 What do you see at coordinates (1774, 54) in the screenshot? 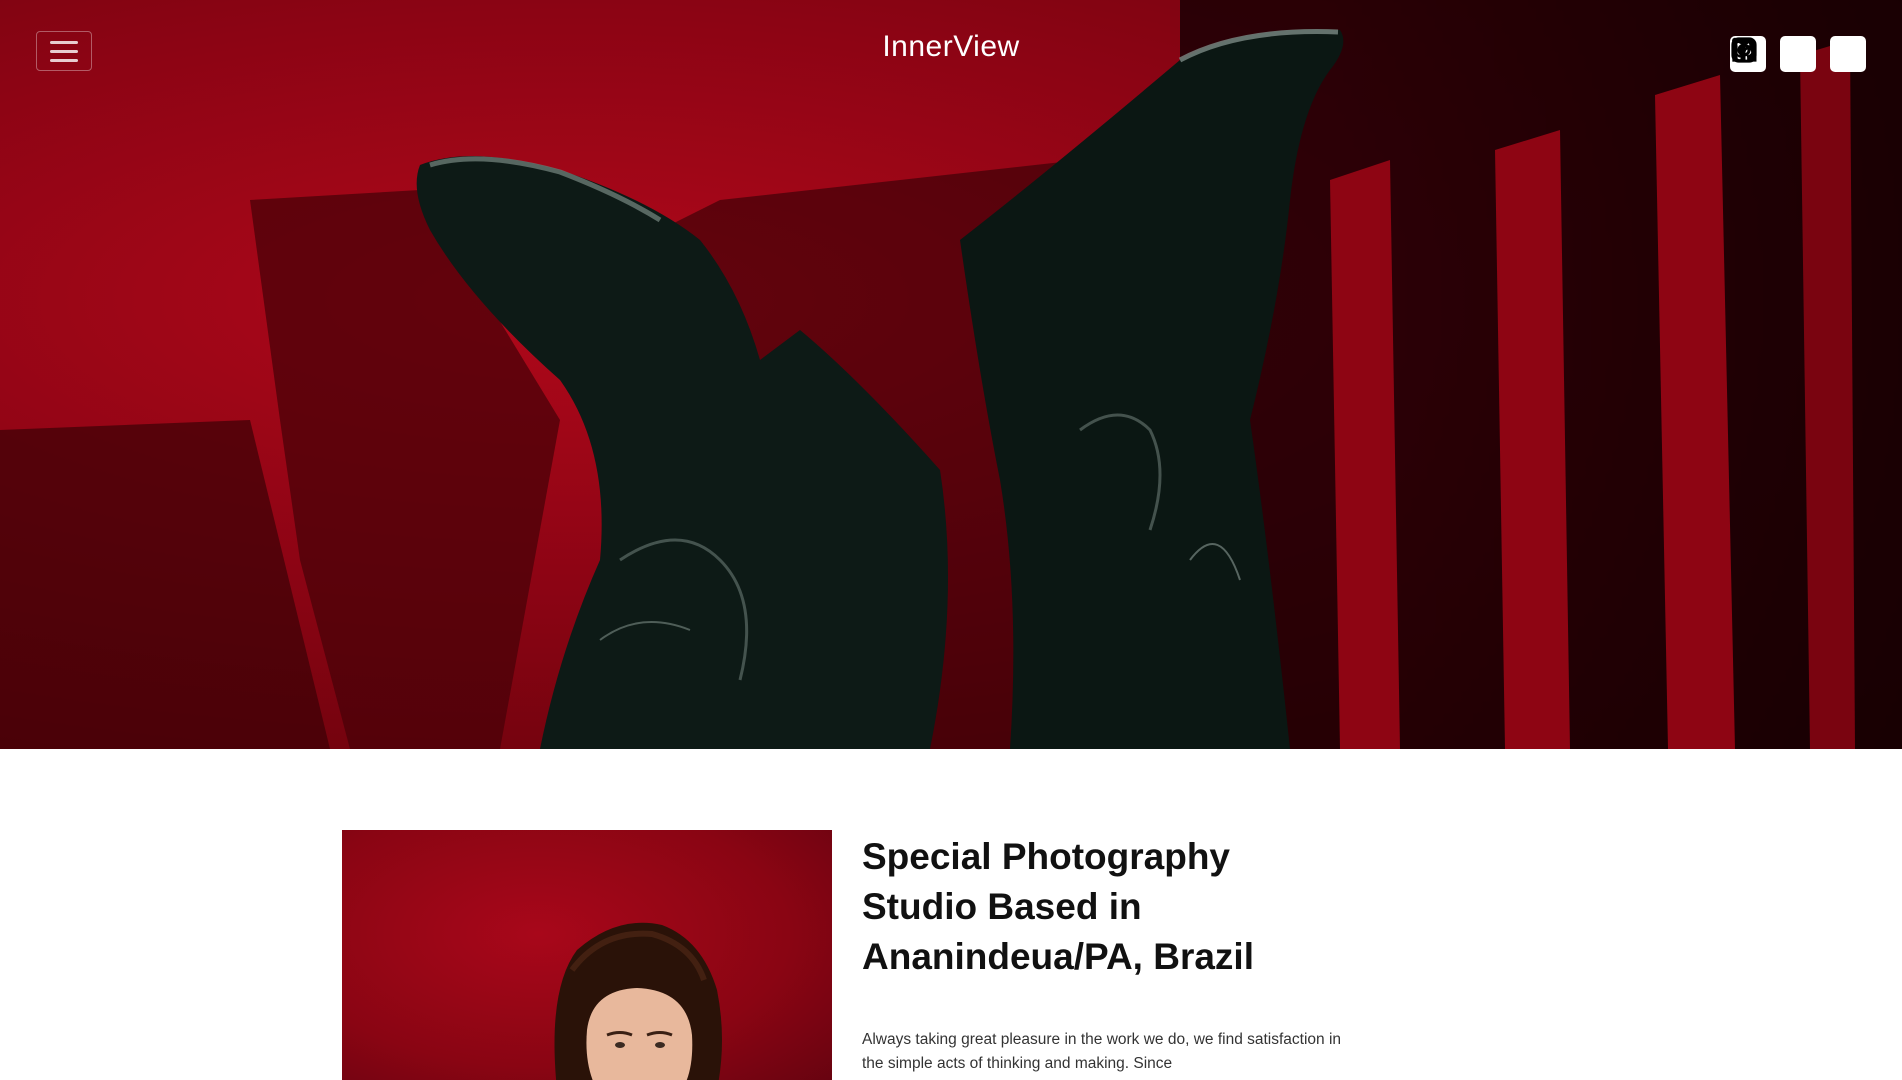
I see `linkedin-link` at bounding box center [1774, 54].